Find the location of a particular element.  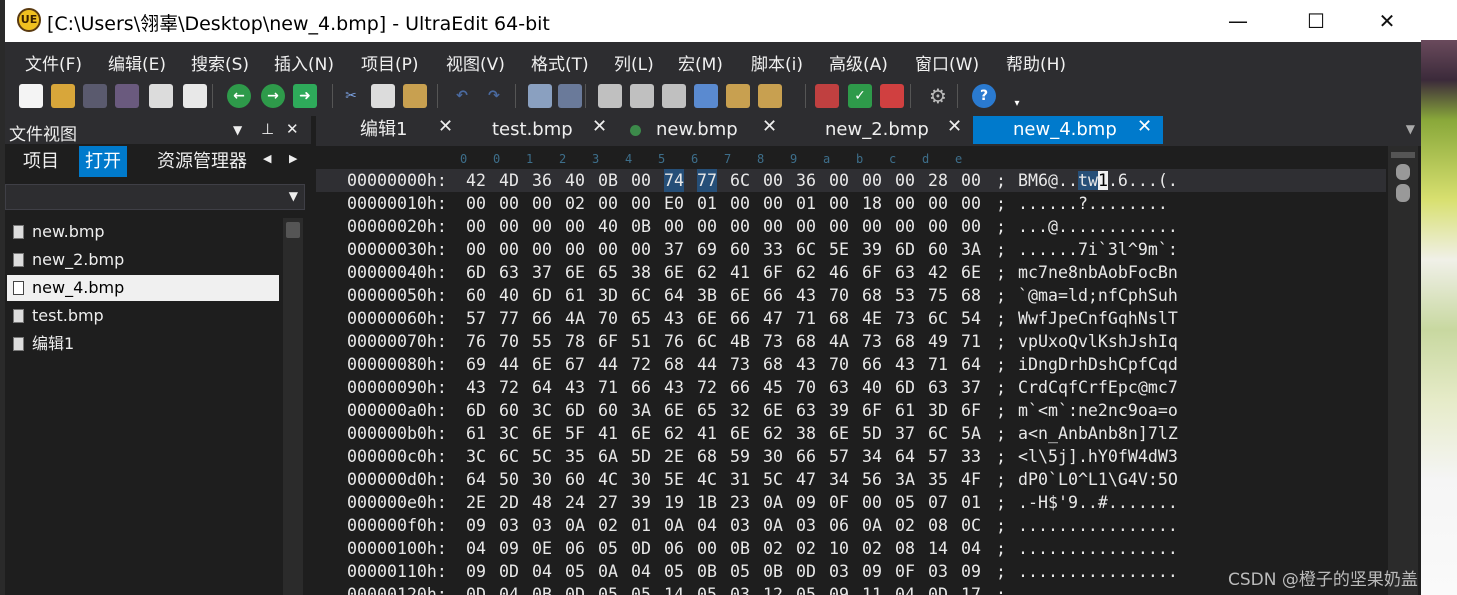

save-all-icon is located at coordinates (127, 96).